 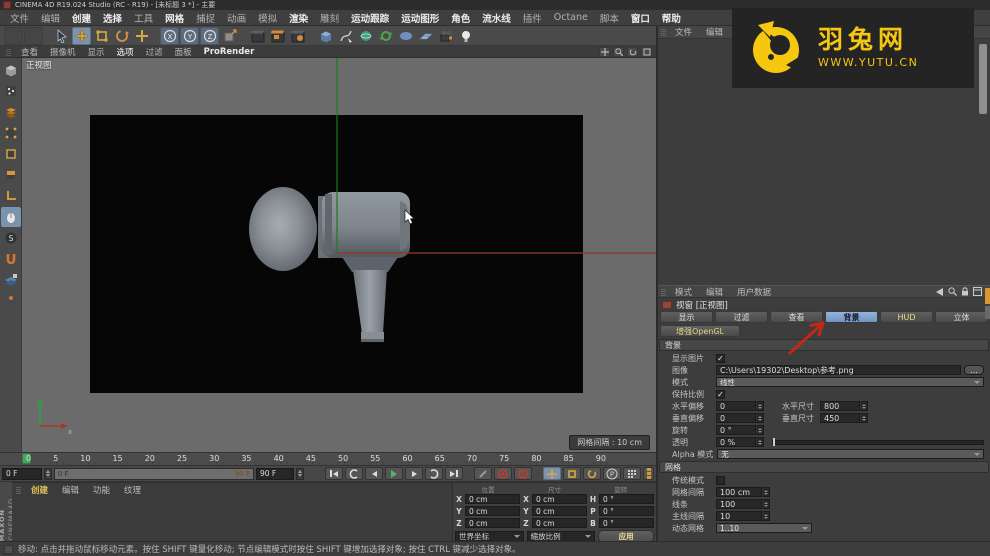 I want to click on grid-spacing-input: 100 cm, so click(x=739, y=492).